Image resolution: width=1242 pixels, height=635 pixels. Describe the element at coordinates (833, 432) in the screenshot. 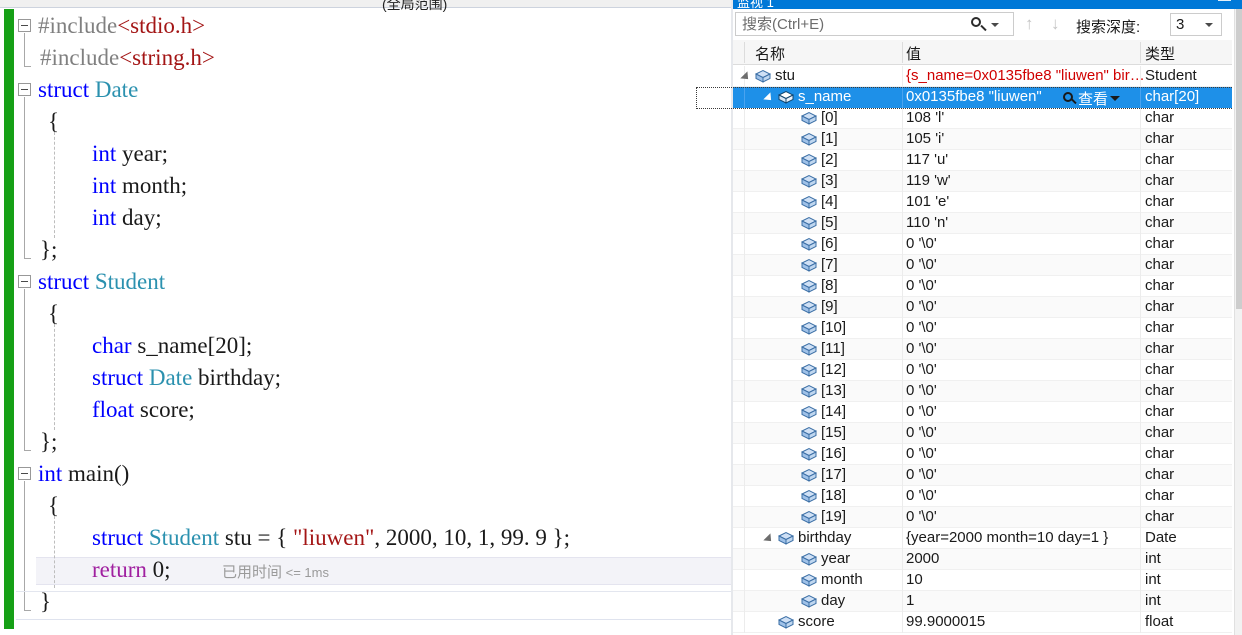

I see `row-name-cell: [15]` at that location.